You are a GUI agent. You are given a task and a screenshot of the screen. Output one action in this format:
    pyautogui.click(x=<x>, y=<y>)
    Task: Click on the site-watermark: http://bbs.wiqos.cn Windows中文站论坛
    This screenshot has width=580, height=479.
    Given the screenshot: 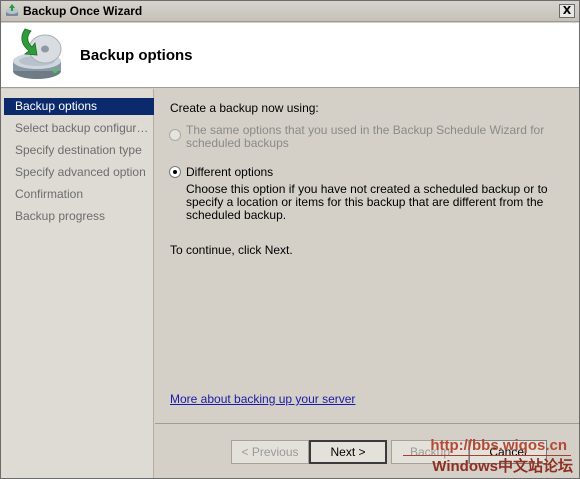 What is the action you would take?
    pyautogui.click(x=489, y=456)
    